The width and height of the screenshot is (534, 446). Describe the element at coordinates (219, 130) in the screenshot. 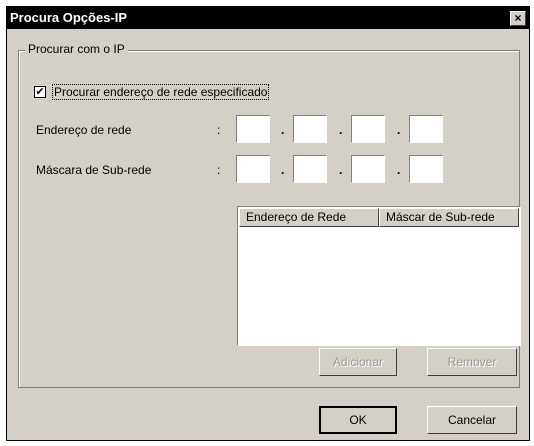

I see `network-address-colon: :` at that location.